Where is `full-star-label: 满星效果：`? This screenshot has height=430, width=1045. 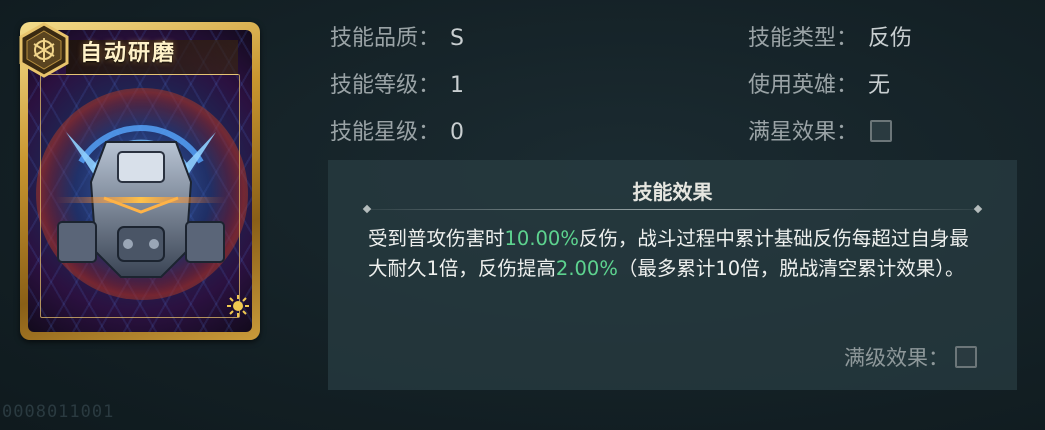 full-star-label: 满星效果： is located at coordinates (803, 132).